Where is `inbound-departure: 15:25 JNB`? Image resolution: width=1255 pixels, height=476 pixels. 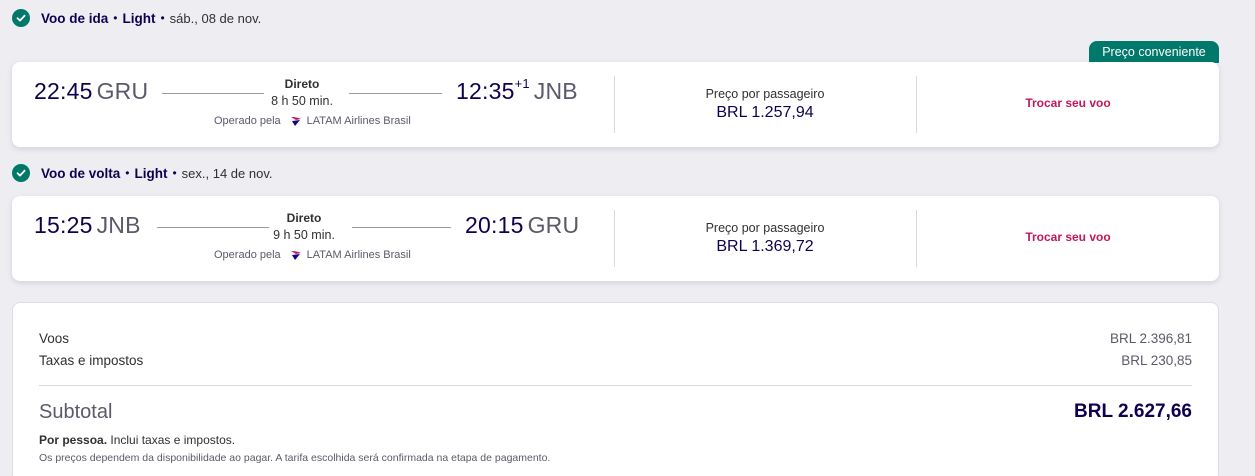 inbound-departure: 15:25 JNB is located at coordinates (87, 225).